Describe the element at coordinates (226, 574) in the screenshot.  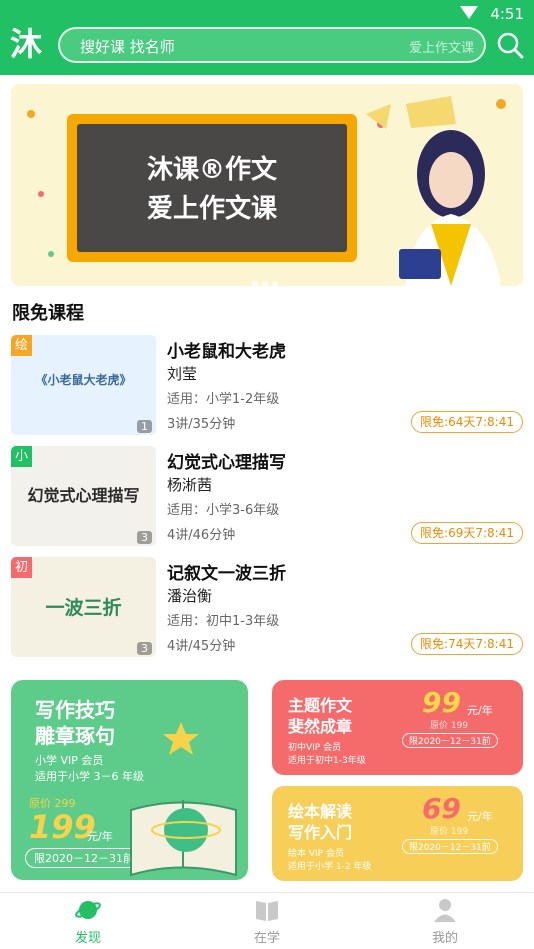
I see `course-title: 记叙文一波三折` at that location.